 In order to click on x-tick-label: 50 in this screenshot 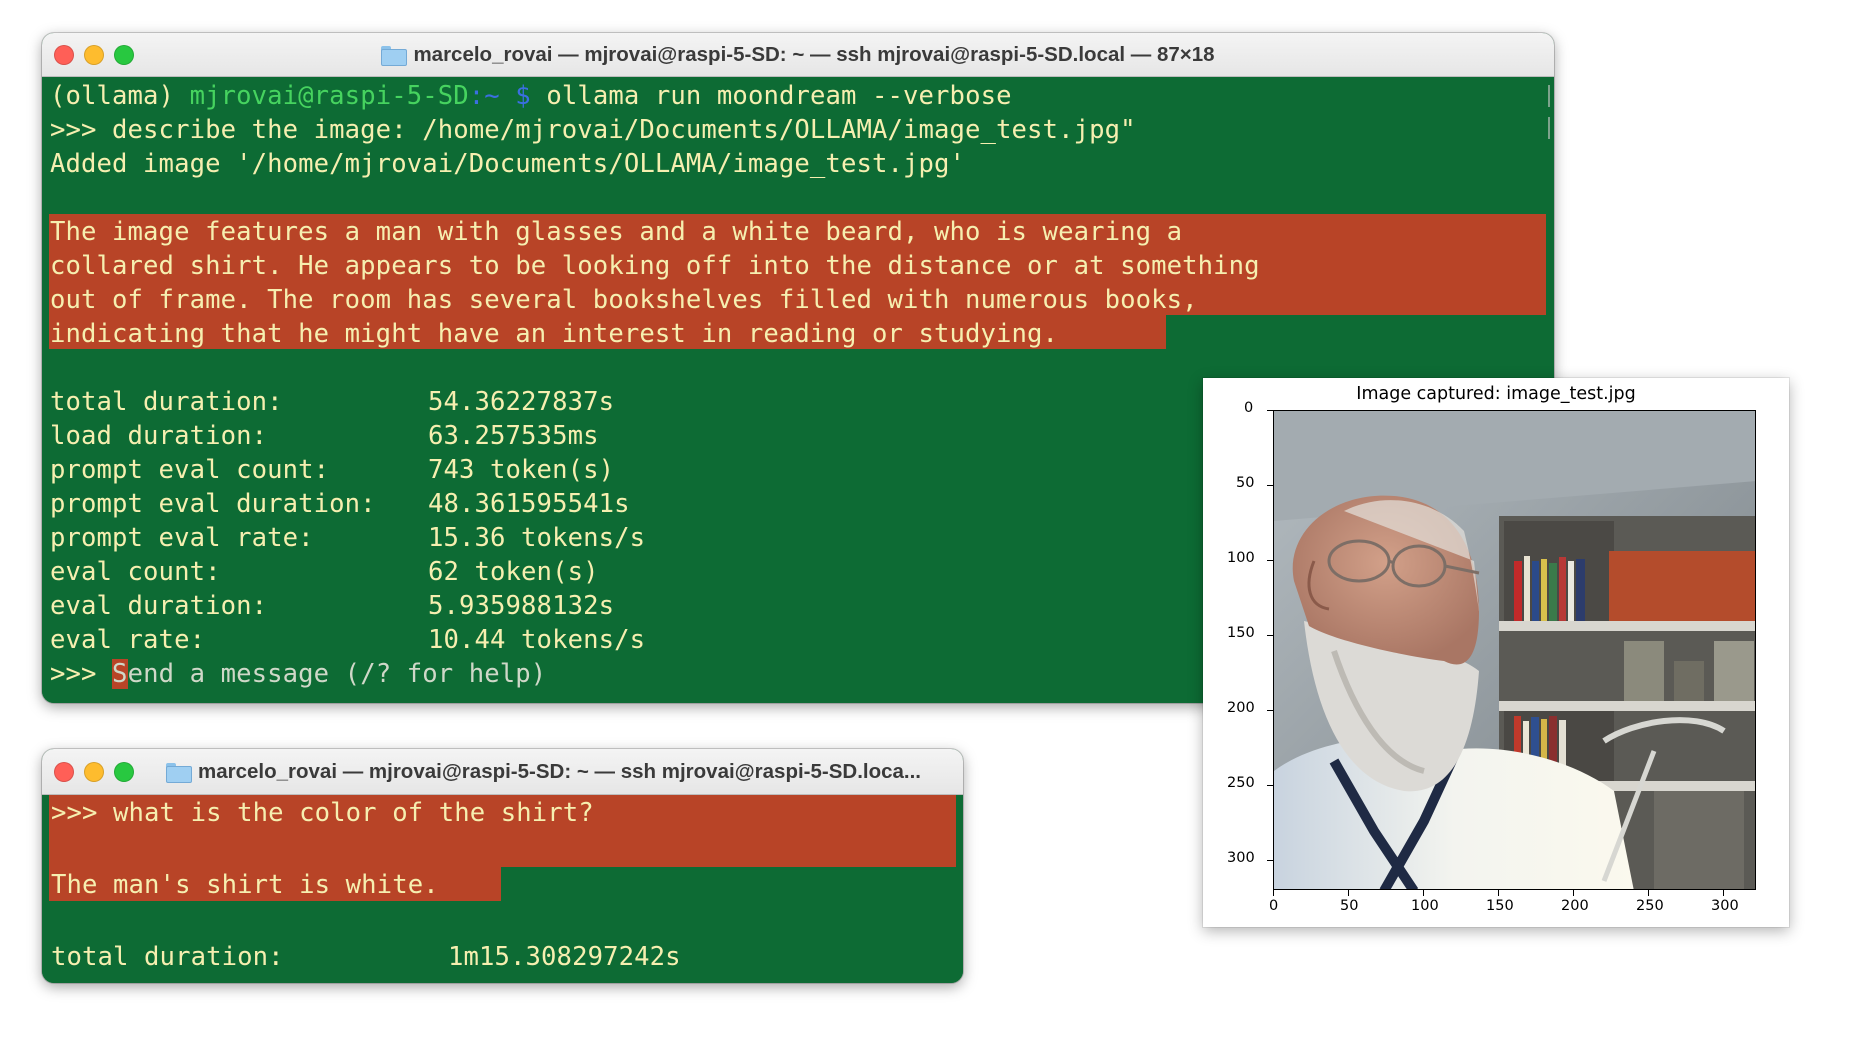, I will do `click(1349, 906)`.